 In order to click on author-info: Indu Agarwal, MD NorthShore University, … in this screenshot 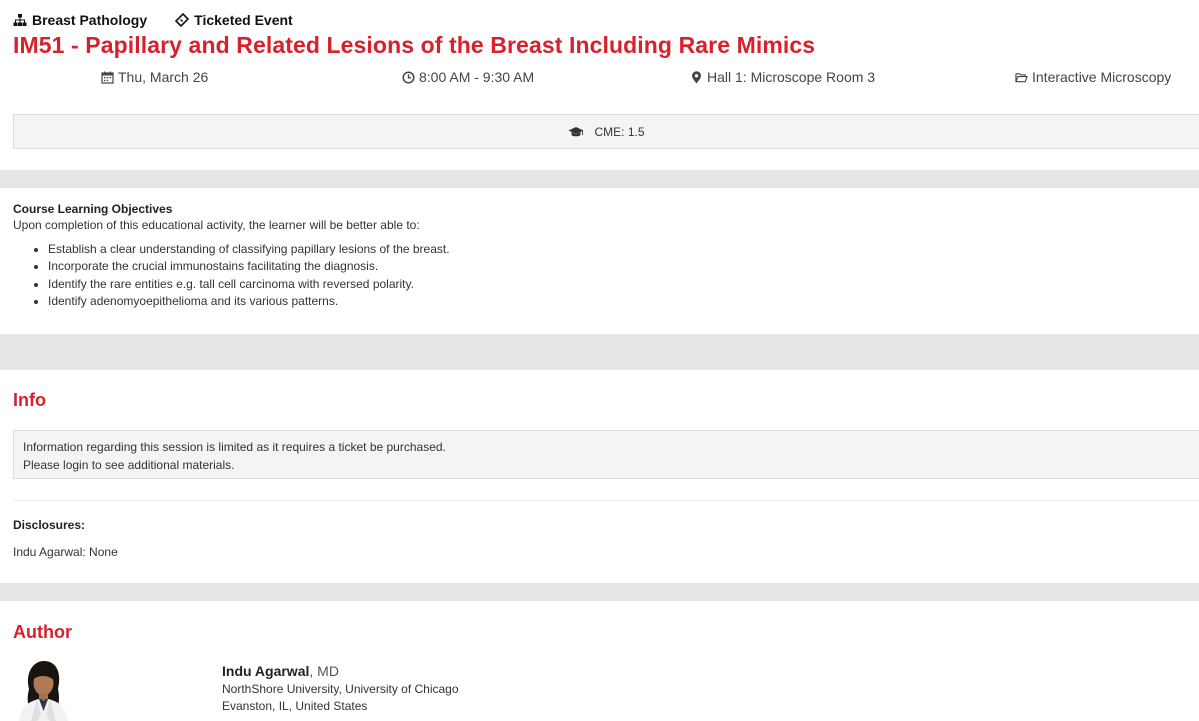, I will do `click(340, 689)`.